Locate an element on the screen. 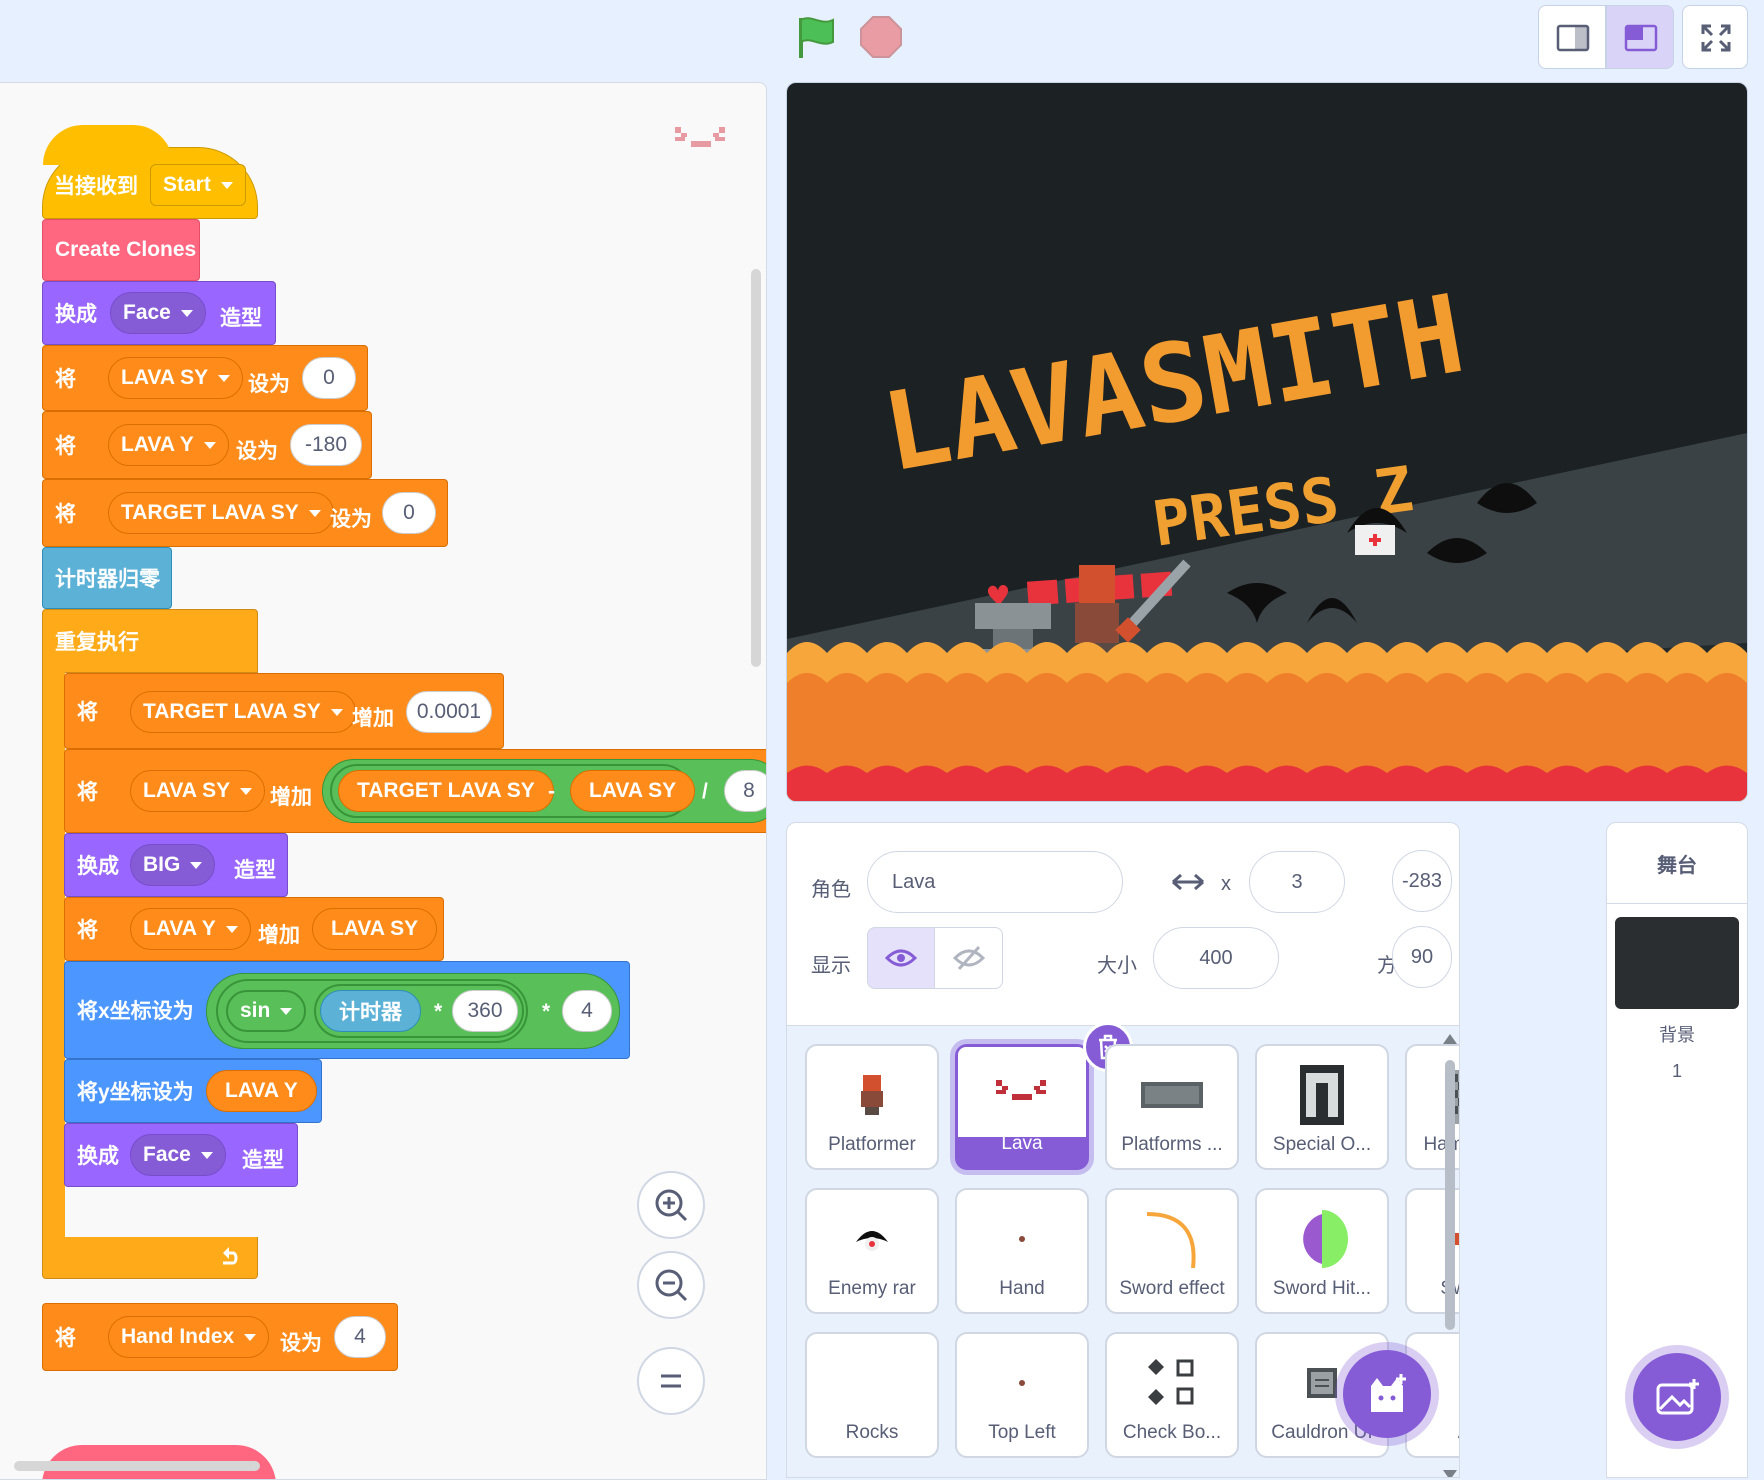 The image size is (1764, 1480). horizontal-arrows-icon is located at coordinates (1188, 882).